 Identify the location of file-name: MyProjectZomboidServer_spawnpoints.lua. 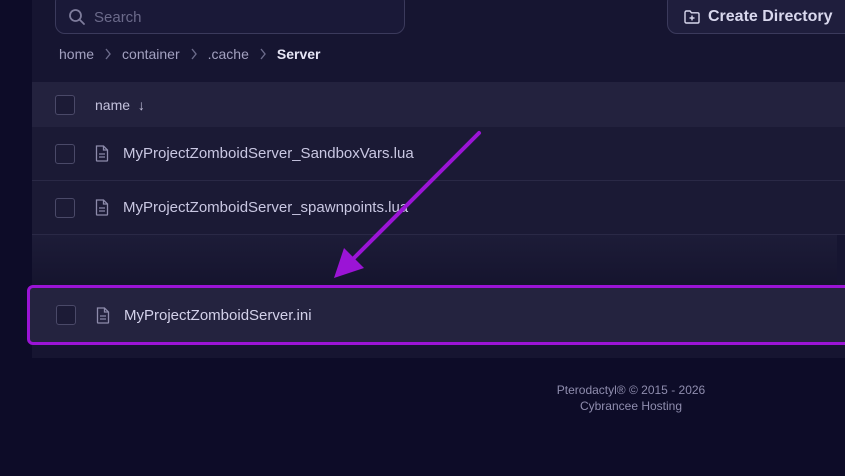
(265, 207).